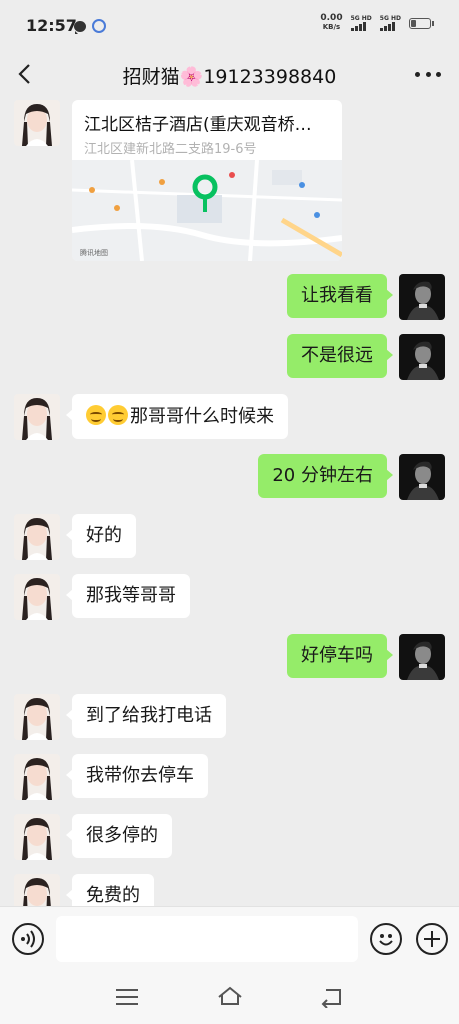  I want to click on chevron-left-icon, so click(24, 74).